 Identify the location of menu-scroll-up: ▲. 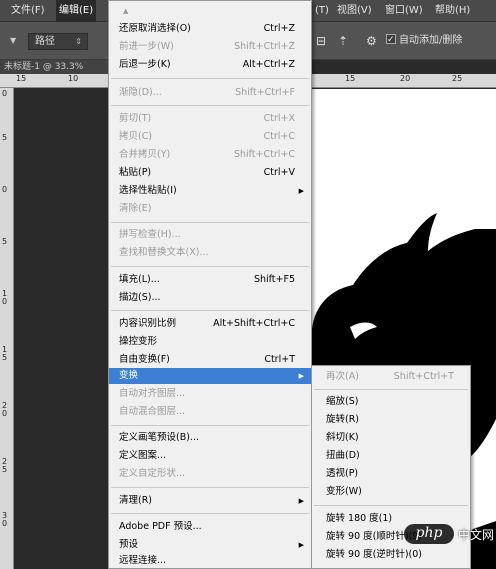
(210, 11).